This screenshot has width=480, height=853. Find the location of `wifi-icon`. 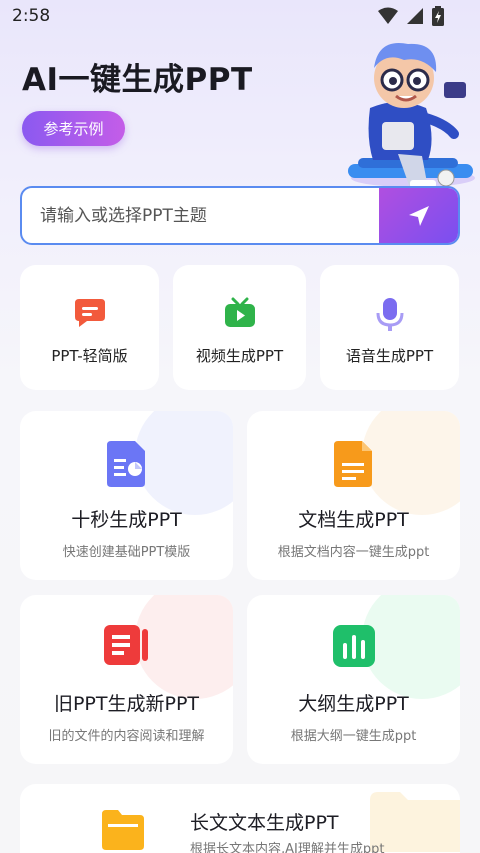

wifi-icon is located at coordinates (388, 15).